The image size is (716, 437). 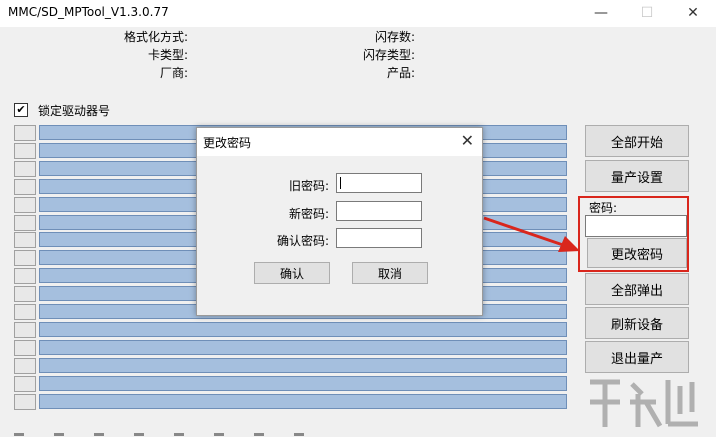 What do you see at coordinates (339, 142) in the screenshot?
I see `dialog-title-bar: 更改密码 ✕` at bounding box center [339, 142].